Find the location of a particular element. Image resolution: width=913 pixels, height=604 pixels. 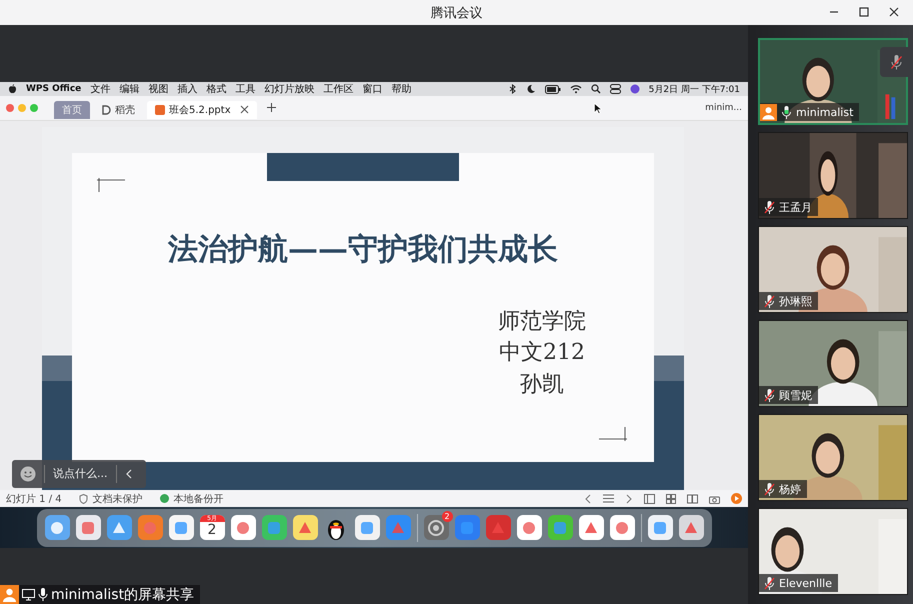

mic-icon is located at coordinates (43, 594).